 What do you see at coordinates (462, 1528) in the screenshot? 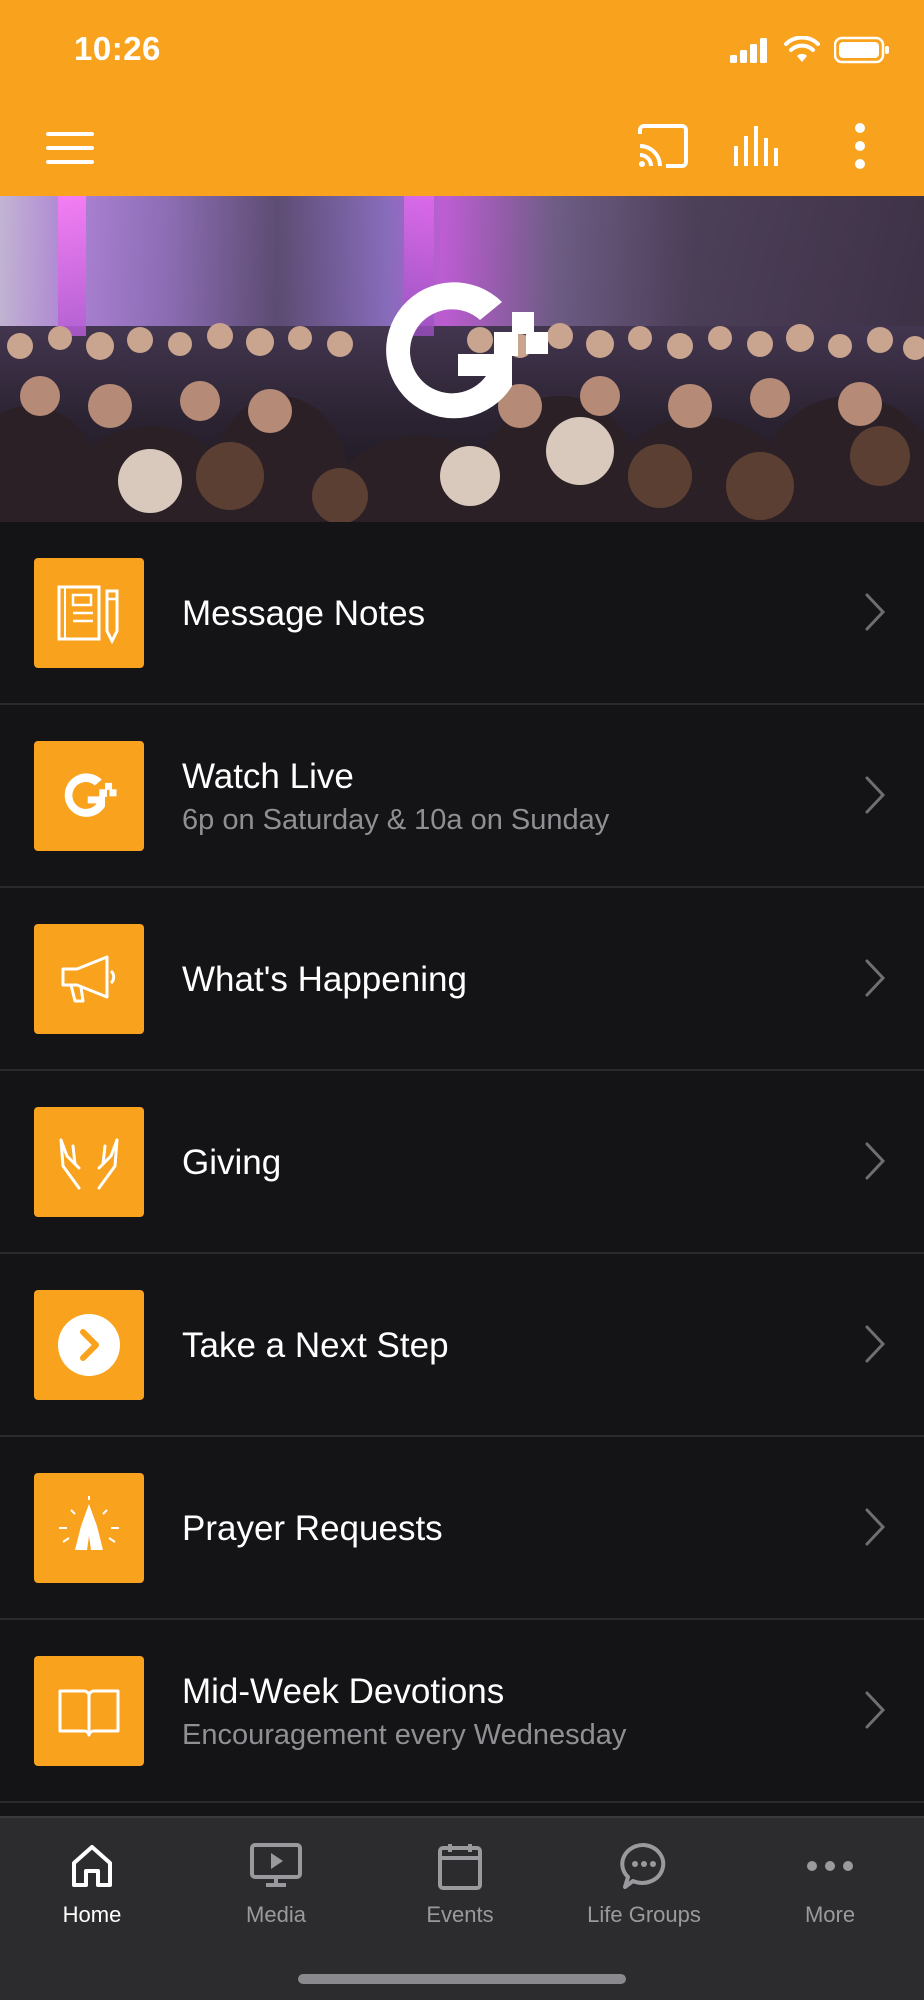
I see `menu-item-prayer-requests: Prayer Requests` at bounding box center [462, 1528].